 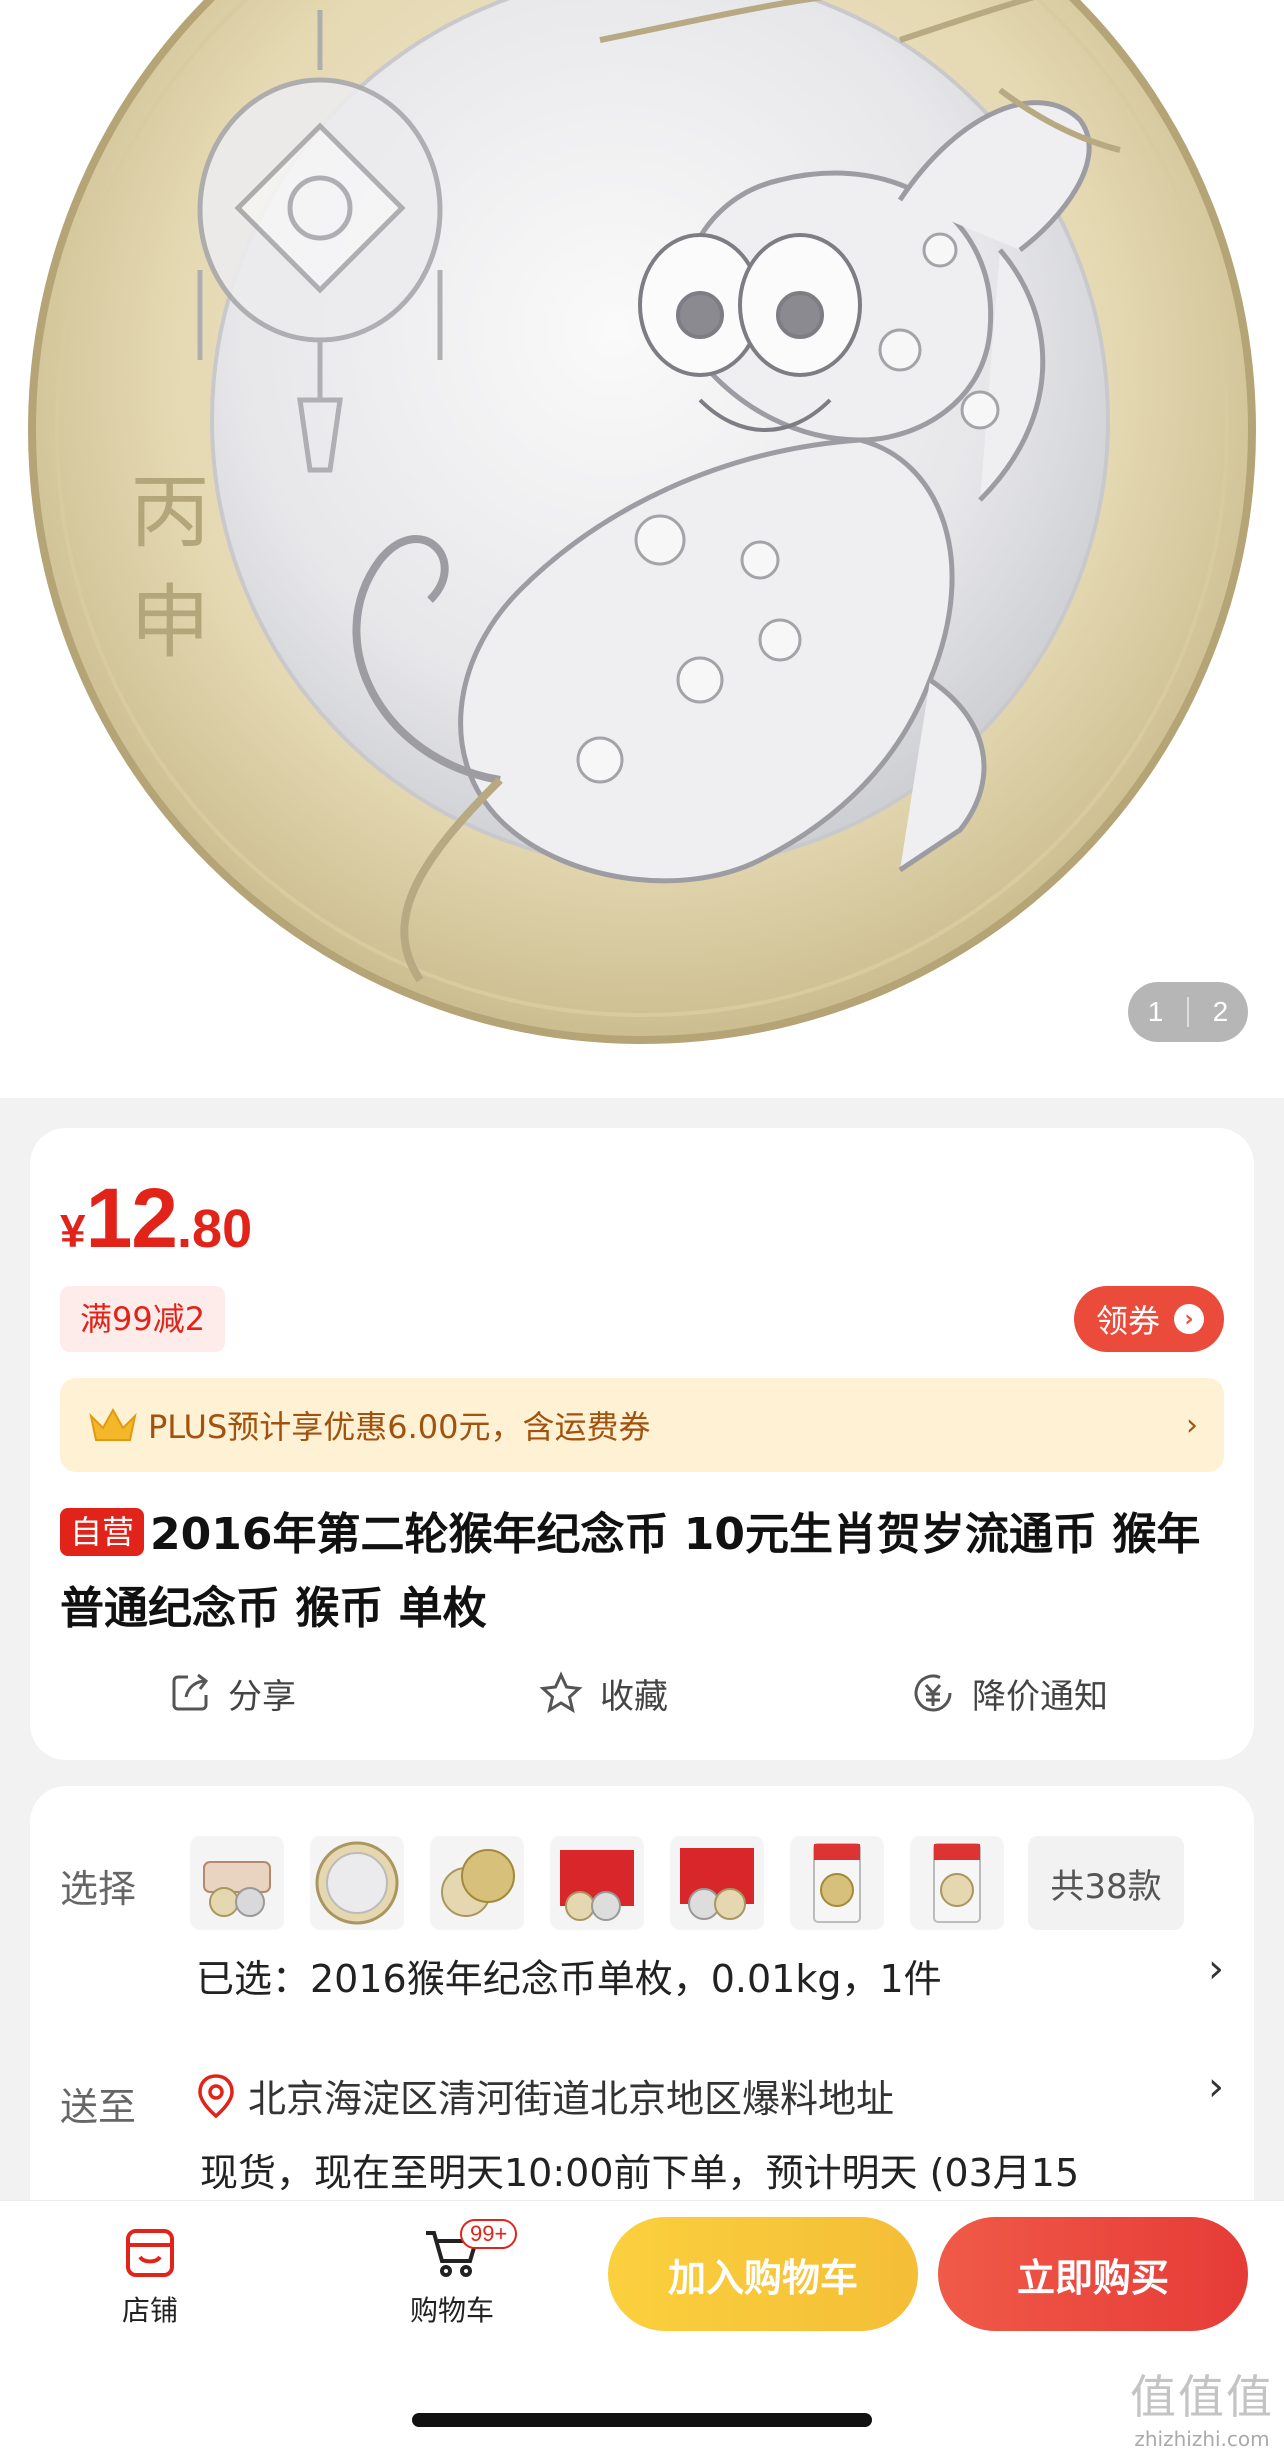 I want to click on delivery-address-text: 北京海淀区清河街道北京地区爆料地址, so click(x=571, y=2099).